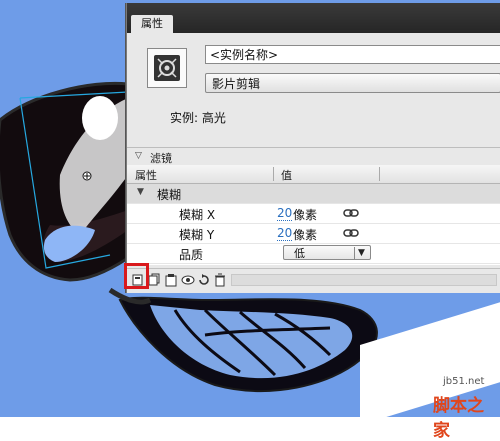 The width and height of the screenshot is (500, 441). I want to click on enable-disable-icon, so click(188, 280).